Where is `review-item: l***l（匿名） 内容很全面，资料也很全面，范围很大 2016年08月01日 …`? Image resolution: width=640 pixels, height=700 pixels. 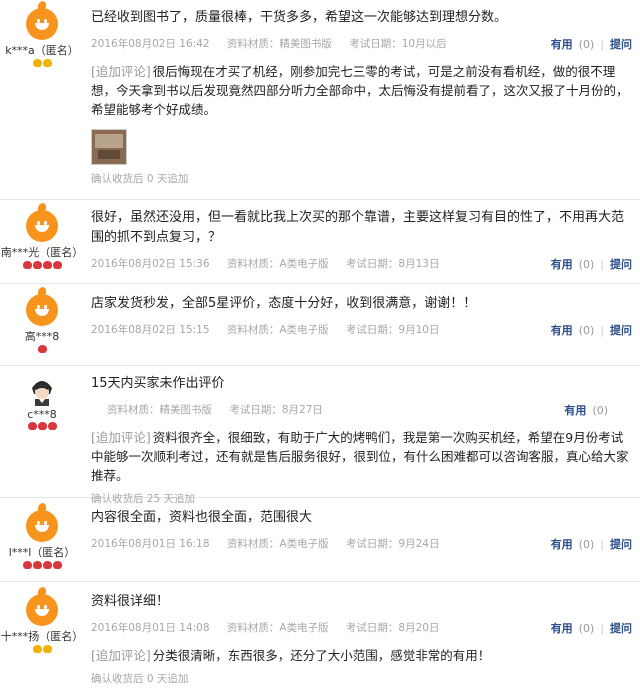 review-item: l***l（匿名） 内容很全面，资料也很全面，范围很大 2016年08月01日 … is located at coordinates (320, 540).